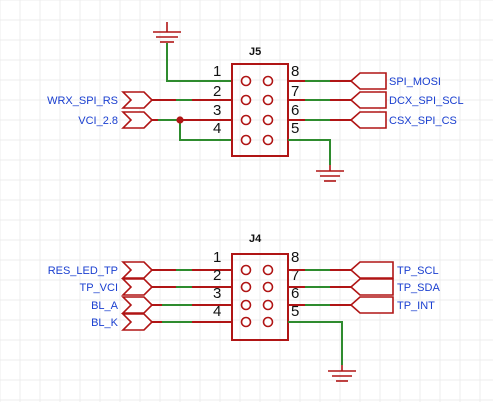 Image resolution: width=493 pixels, height=402 pixels. Describe the element at coordinates (105, 306) in the screenshot. I see `net-label: BL_A` at that location.